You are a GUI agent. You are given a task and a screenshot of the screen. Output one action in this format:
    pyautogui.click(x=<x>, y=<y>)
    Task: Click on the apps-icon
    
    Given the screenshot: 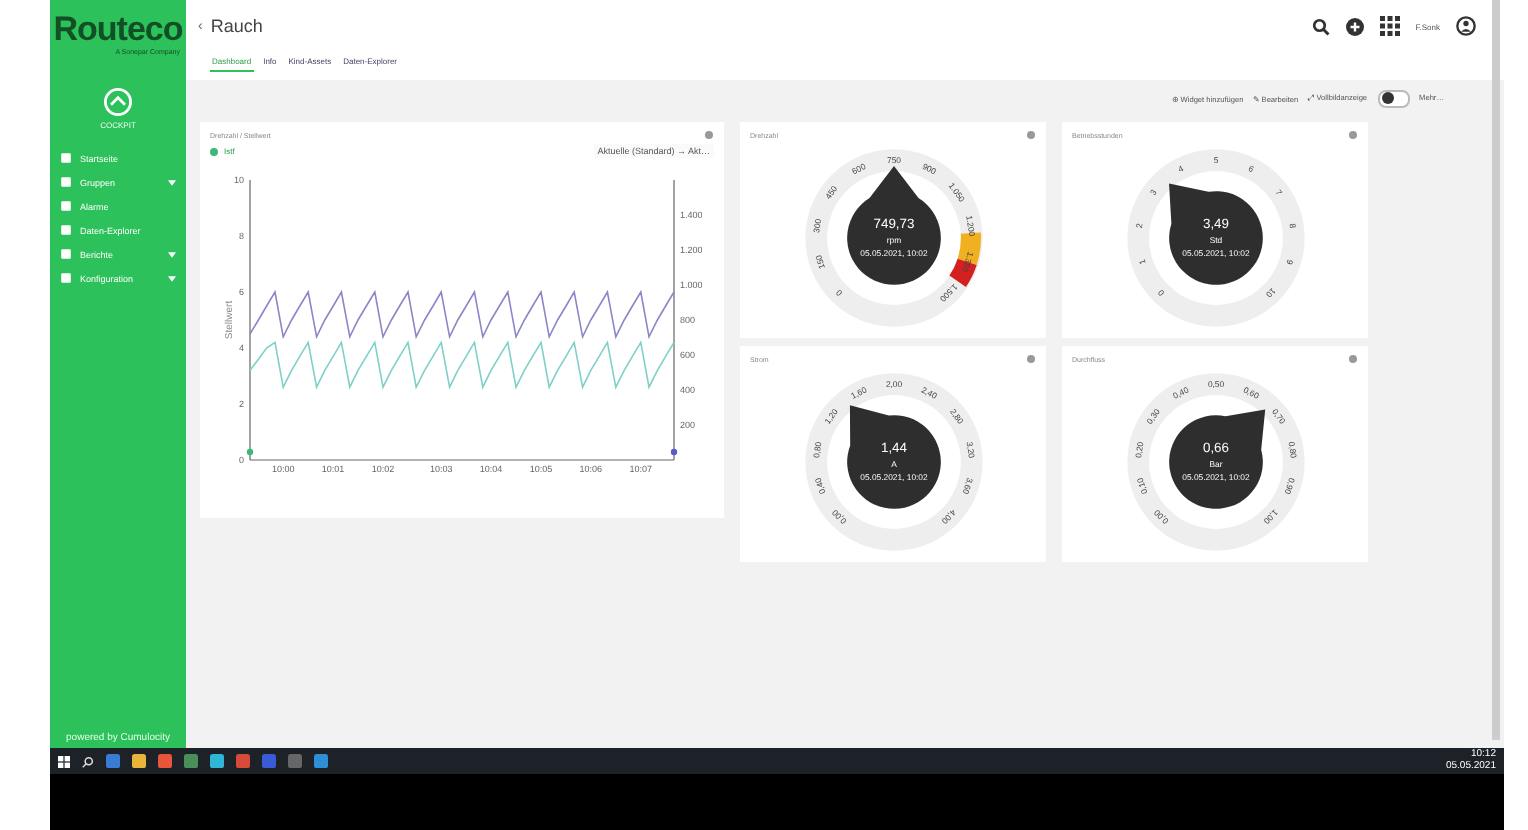 What is the action you would take?
    pyautogui.click(x=1389, y=26)
    